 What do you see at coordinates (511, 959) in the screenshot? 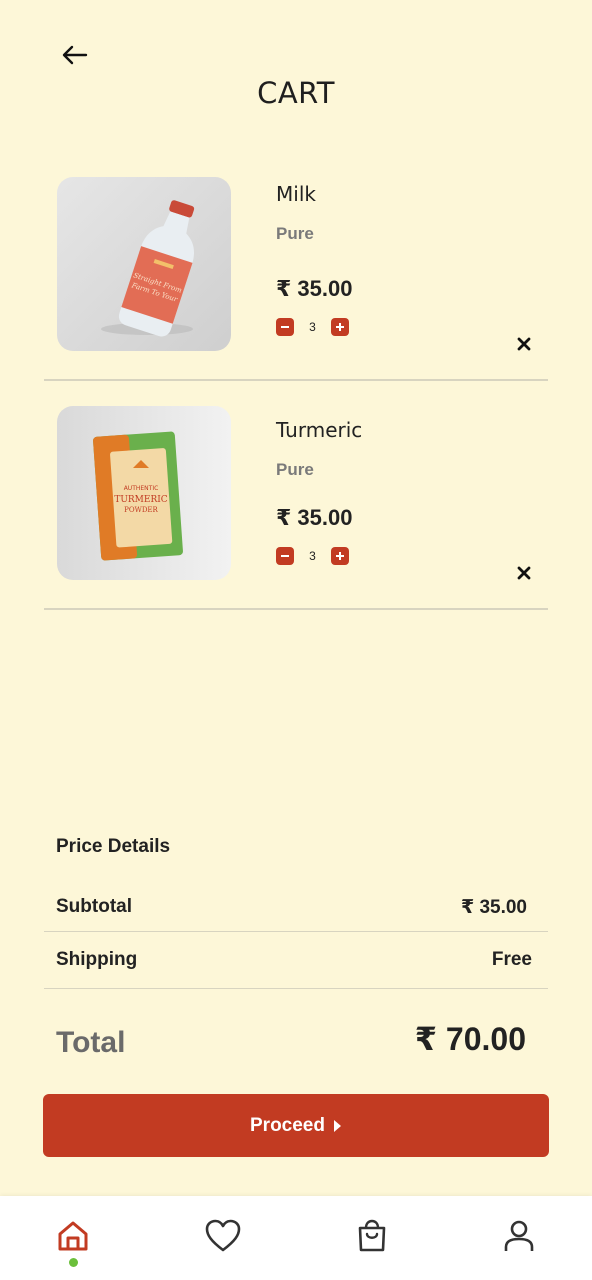
I see `shipping-value: Free` at bounding box center [511, 959].